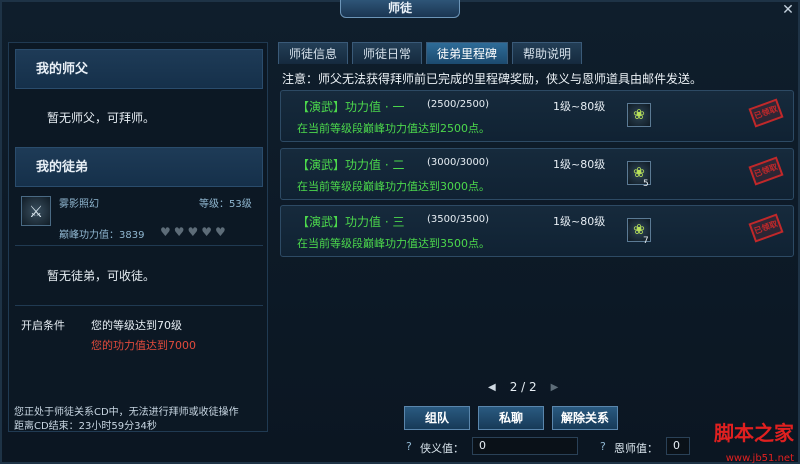 This screenshot has height=464, width=800. I want to click on milestone-progress: (2500/2500), so click(458, 104).